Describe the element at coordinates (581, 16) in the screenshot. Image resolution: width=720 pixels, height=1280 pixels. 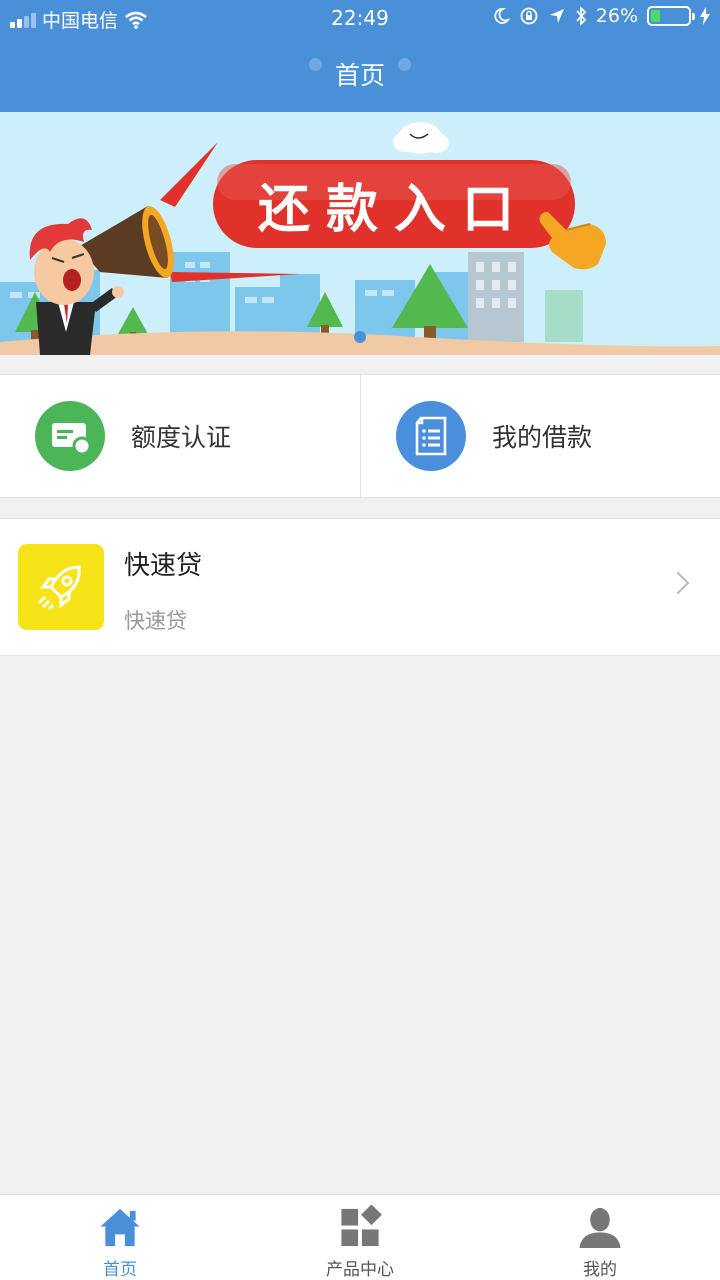
I see `bluetooth-icon` at that location.